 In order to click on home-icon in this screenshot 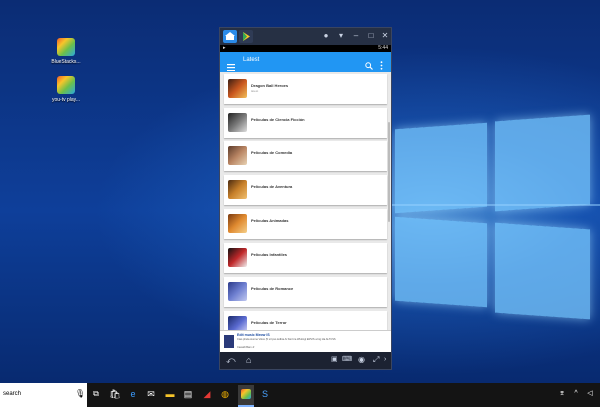, I will do `click(230, 36)`.